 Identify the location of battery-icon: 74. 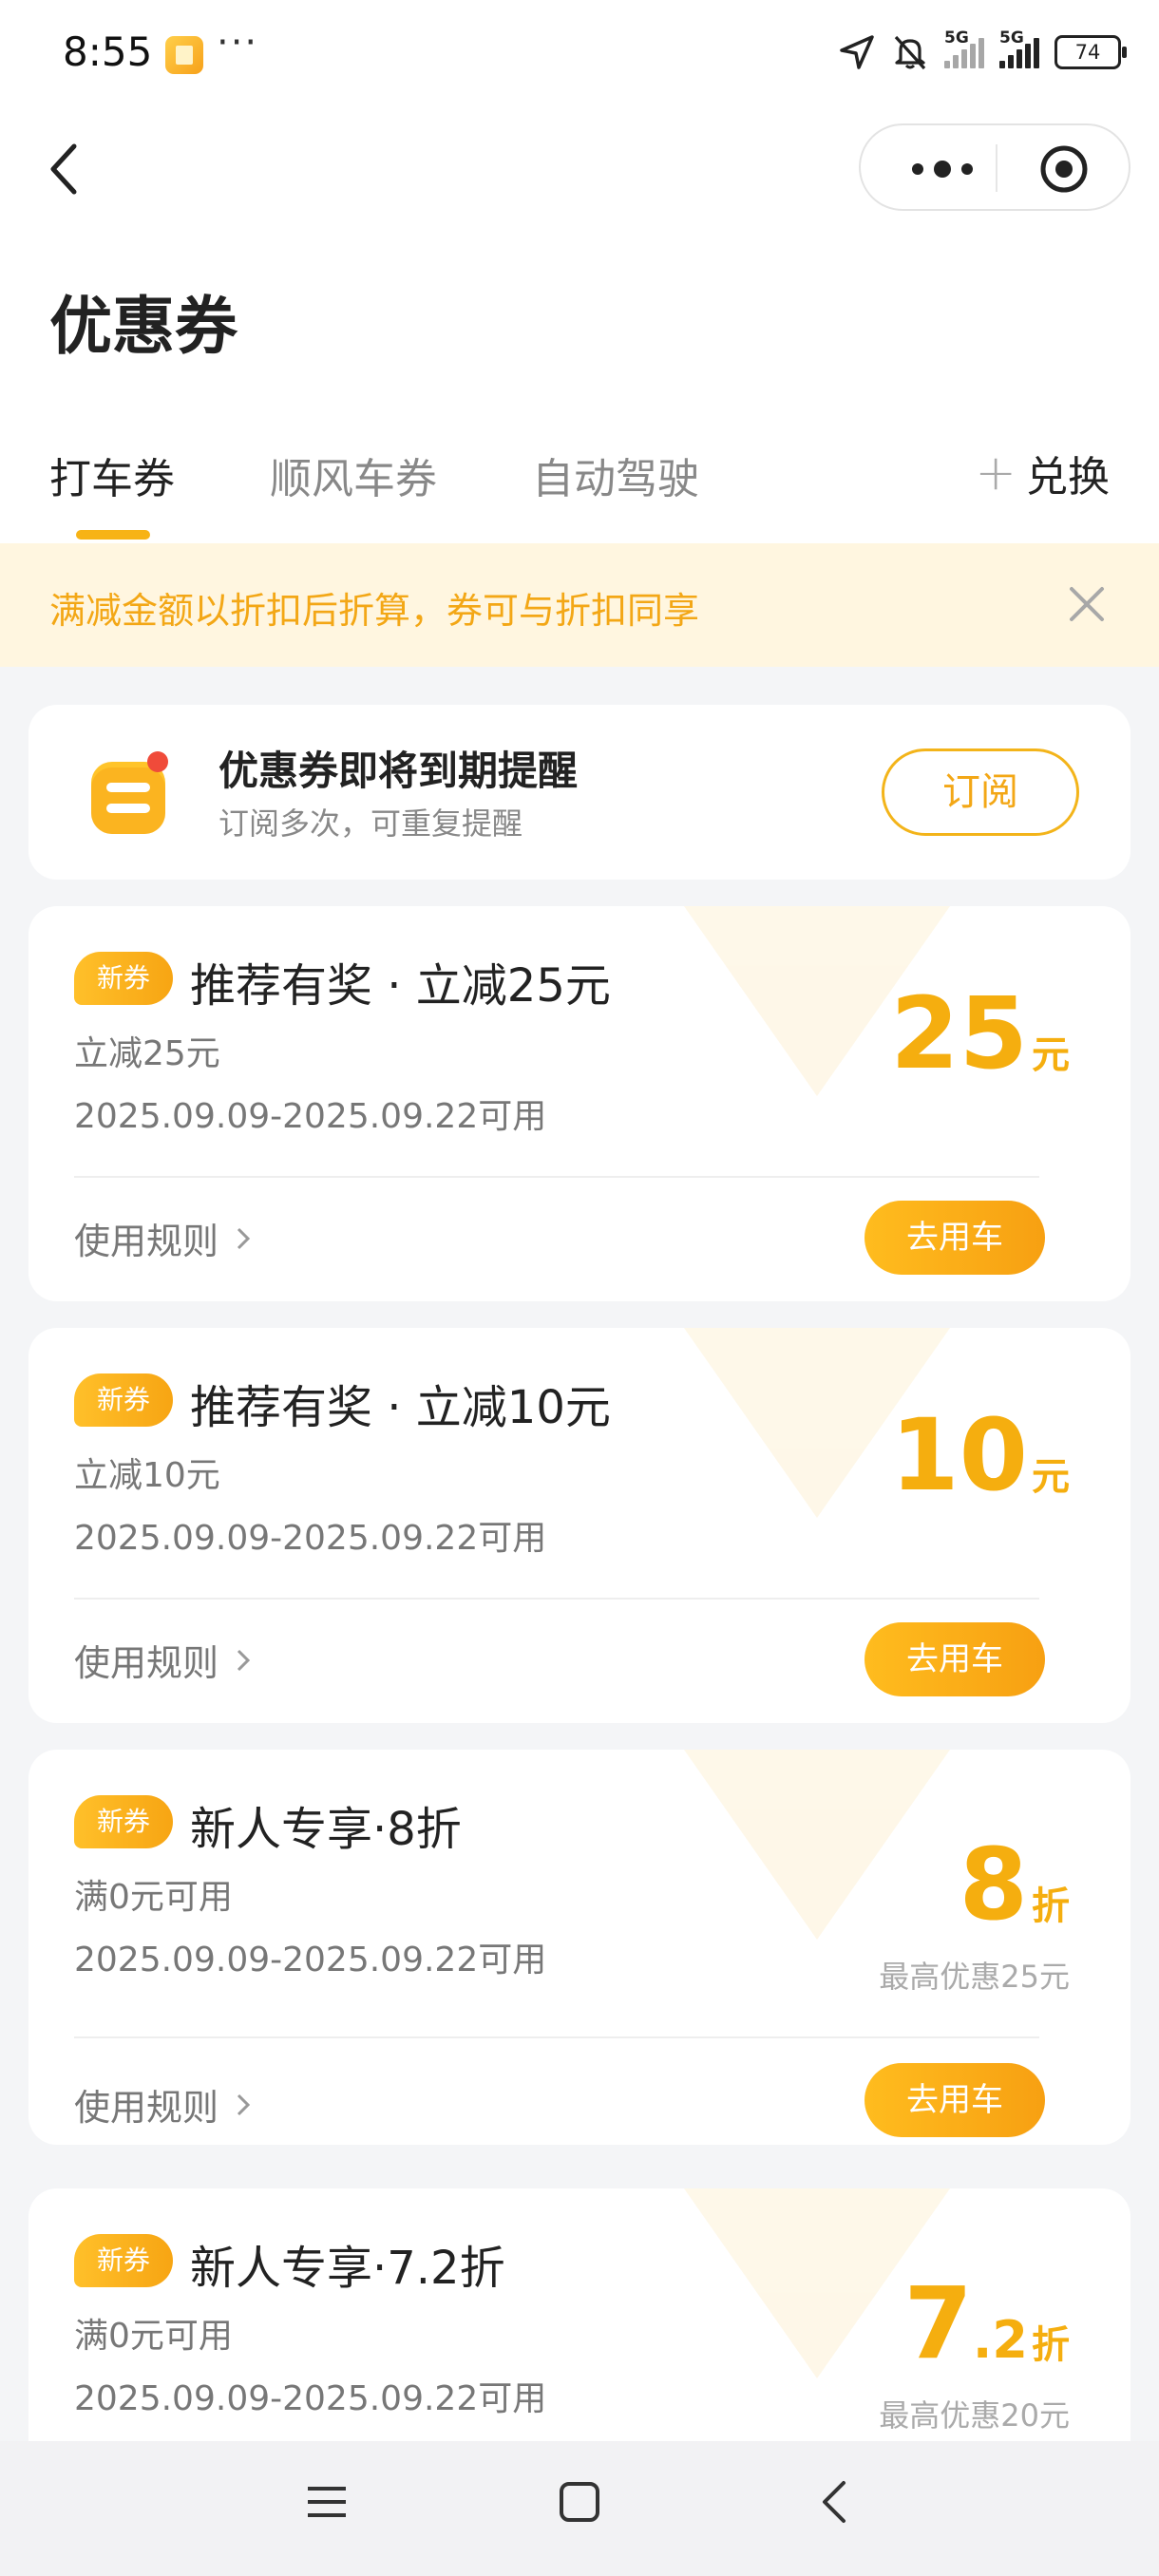
(1090, 52).